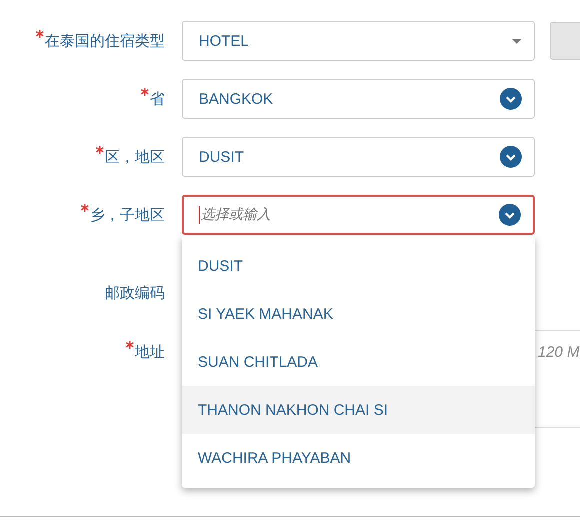 The width and height of the screenshot is (580, 523). I want to click on field-label: 邮政编码, so click(135, 293).